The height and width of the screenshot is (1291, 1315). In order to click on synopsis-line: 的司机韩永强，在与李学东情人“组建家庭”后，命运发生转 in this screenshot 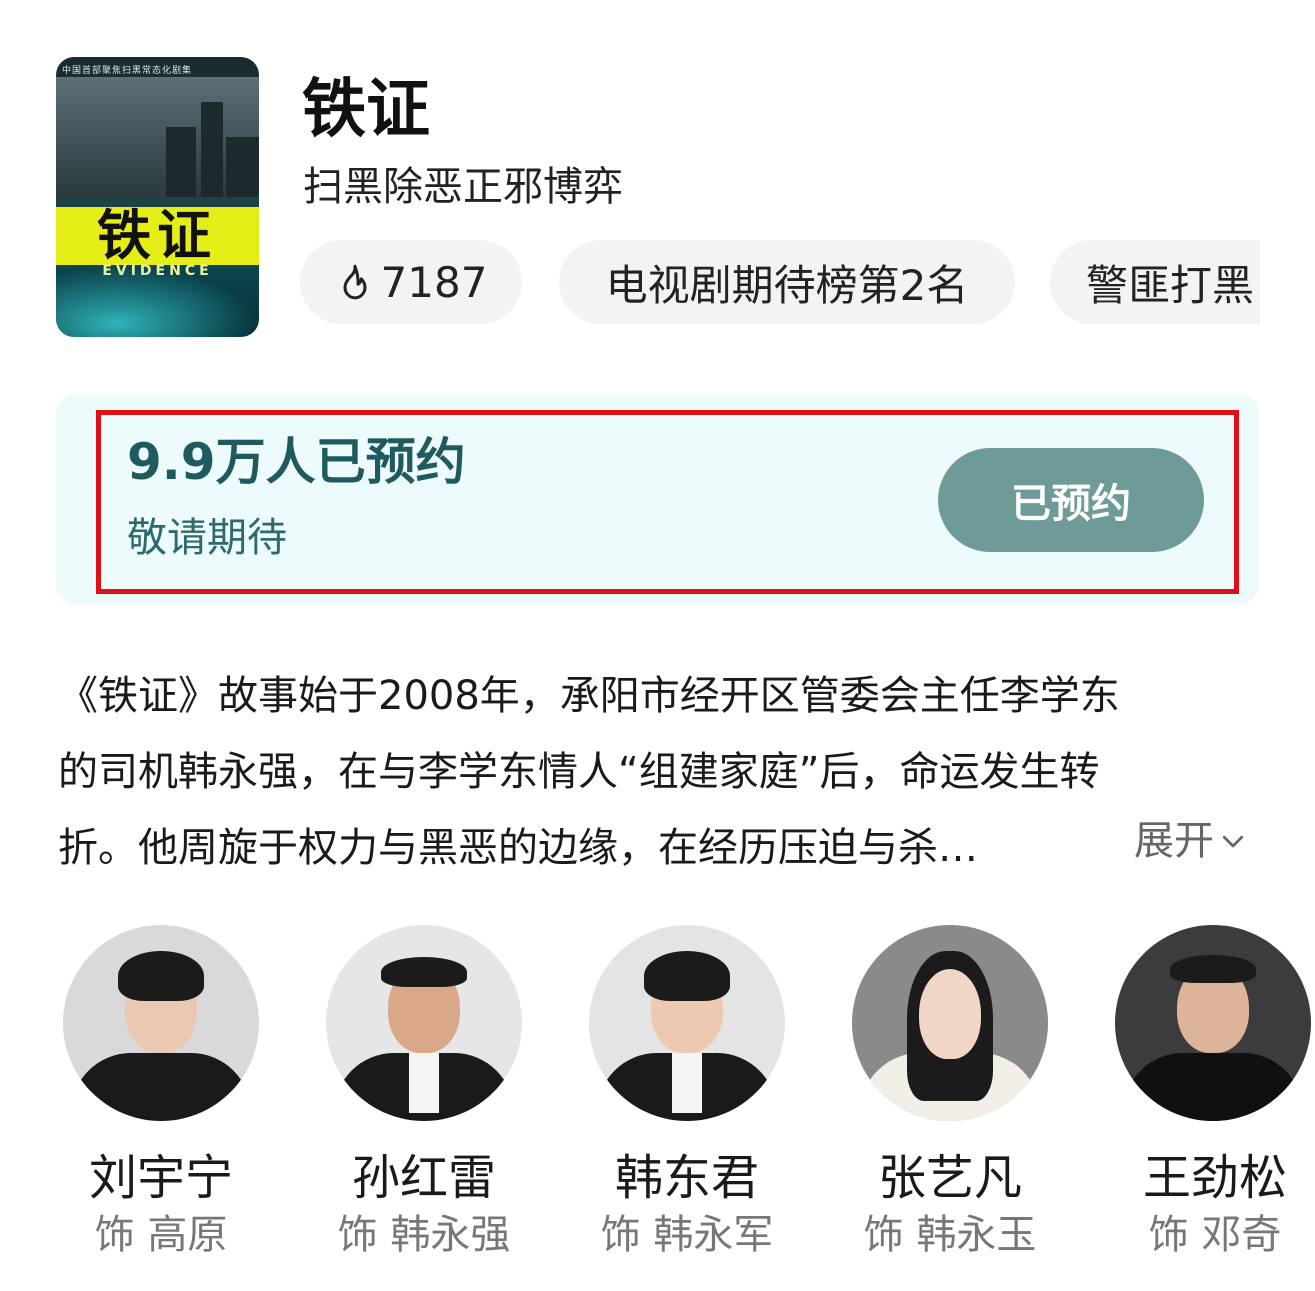, I will do `click(579, 772)`.